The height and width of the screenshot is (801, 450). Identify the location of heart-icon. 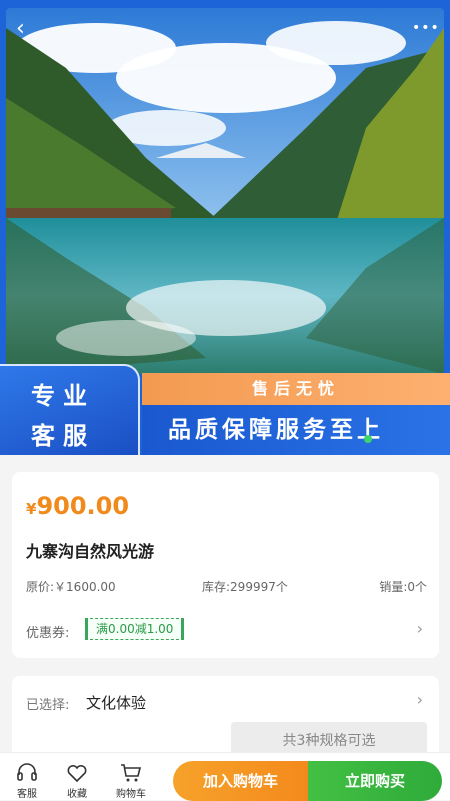
(77, 773).